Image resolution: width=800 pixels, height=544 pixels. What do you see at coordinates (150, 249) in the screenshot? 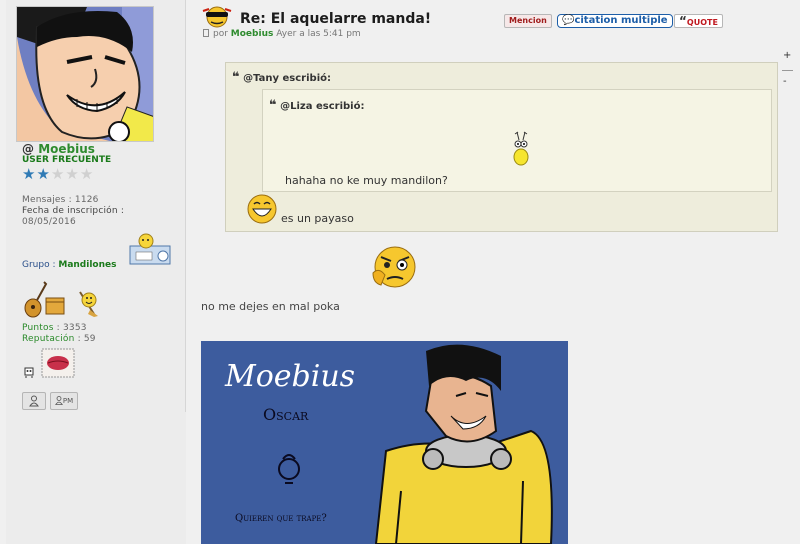
I see `group-badge-icon` at bounding box center [150, 249].